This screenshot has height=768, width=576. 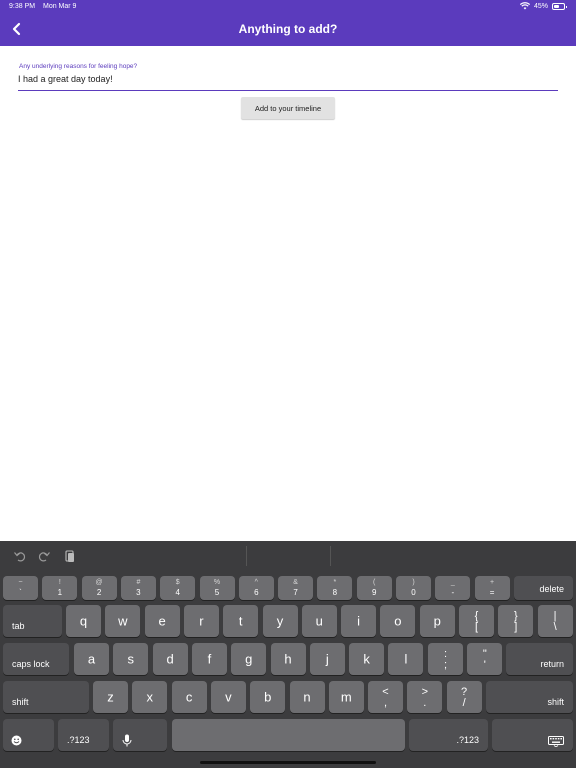 I want to click on key-label: caps lock, so click(x=31, y=664).